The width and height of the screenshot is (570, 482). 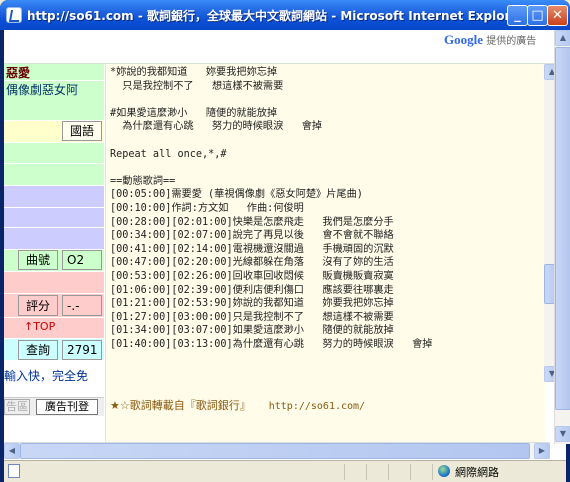 I want to click on lyric-line: 只是我控制不了 想這樣不被需要, so click(x=203, y=86).